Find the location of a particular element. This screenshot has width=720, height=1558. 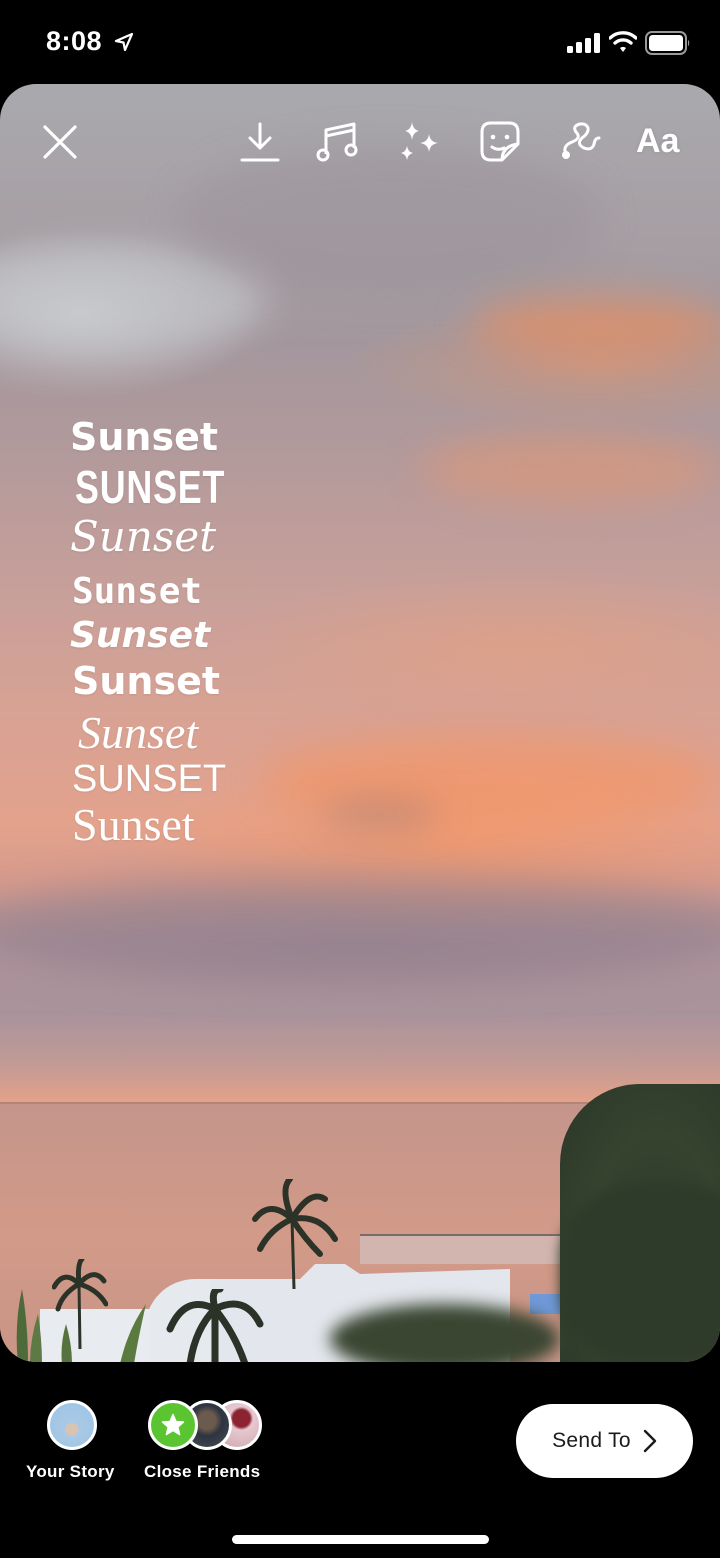

cellular-signal-icon is located at coordinates (583, 43).